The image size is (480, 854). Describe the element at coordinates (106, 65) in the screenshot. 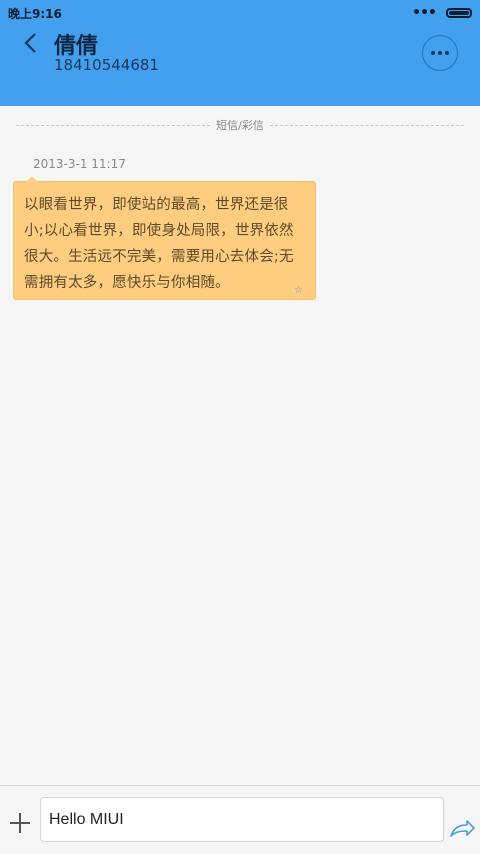

I see `contact-number: 18410544681` at that location.